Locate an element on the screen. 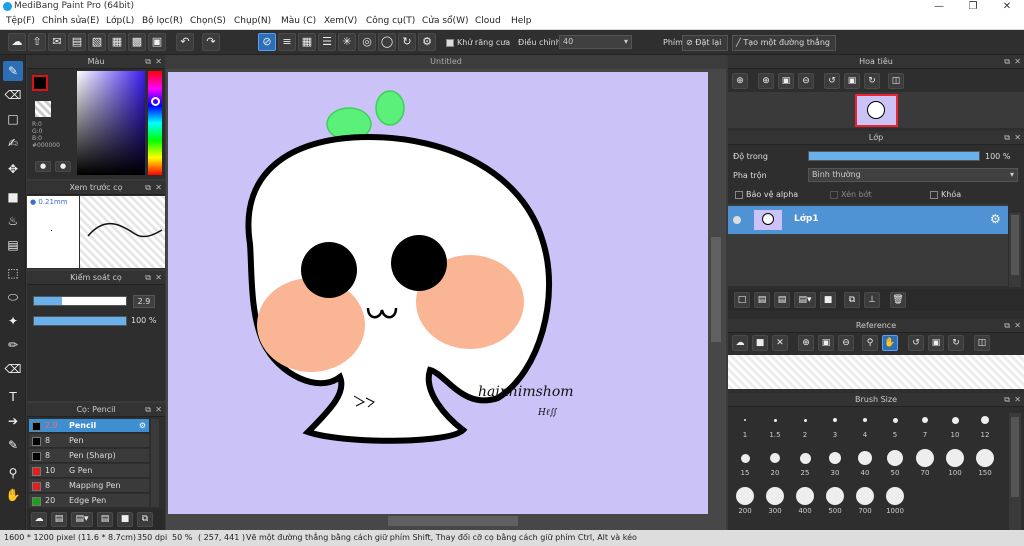  brush-size-option: 100 is located at coordinates (955, 466).